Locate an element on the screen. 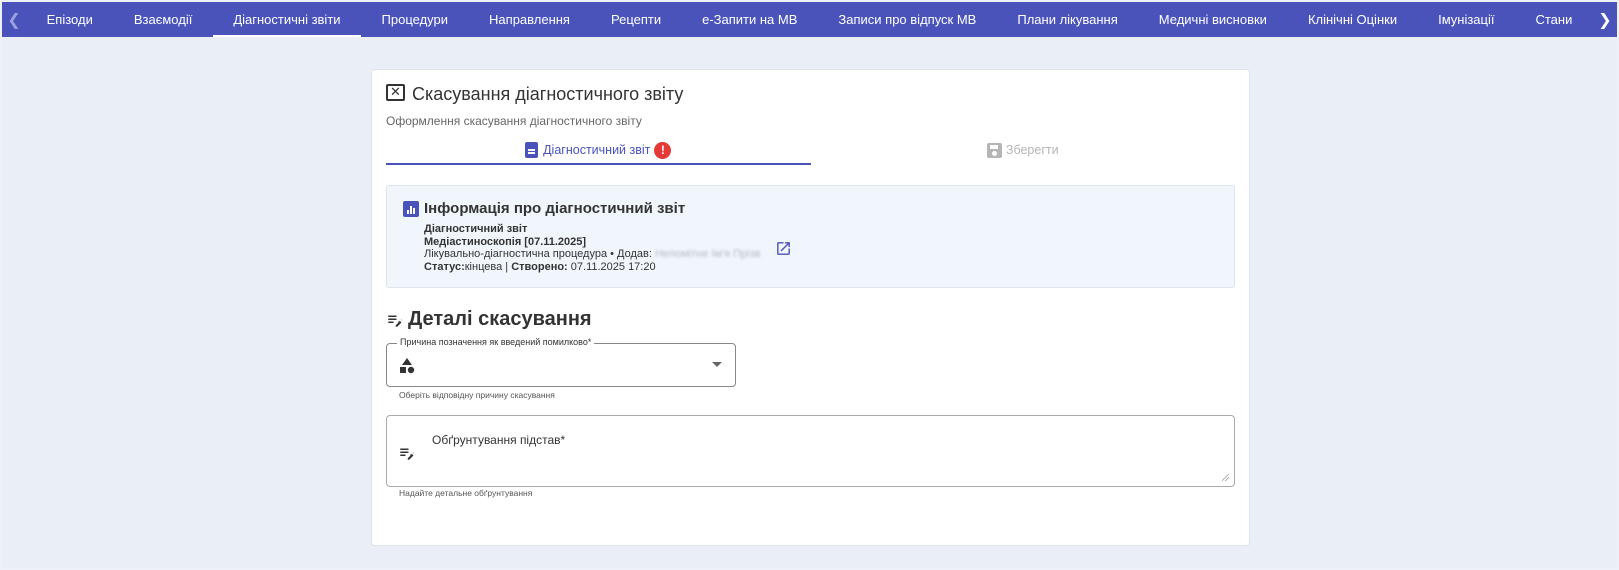  nav-tab: е-Запити на МВ is located at coordinates (750, 19).